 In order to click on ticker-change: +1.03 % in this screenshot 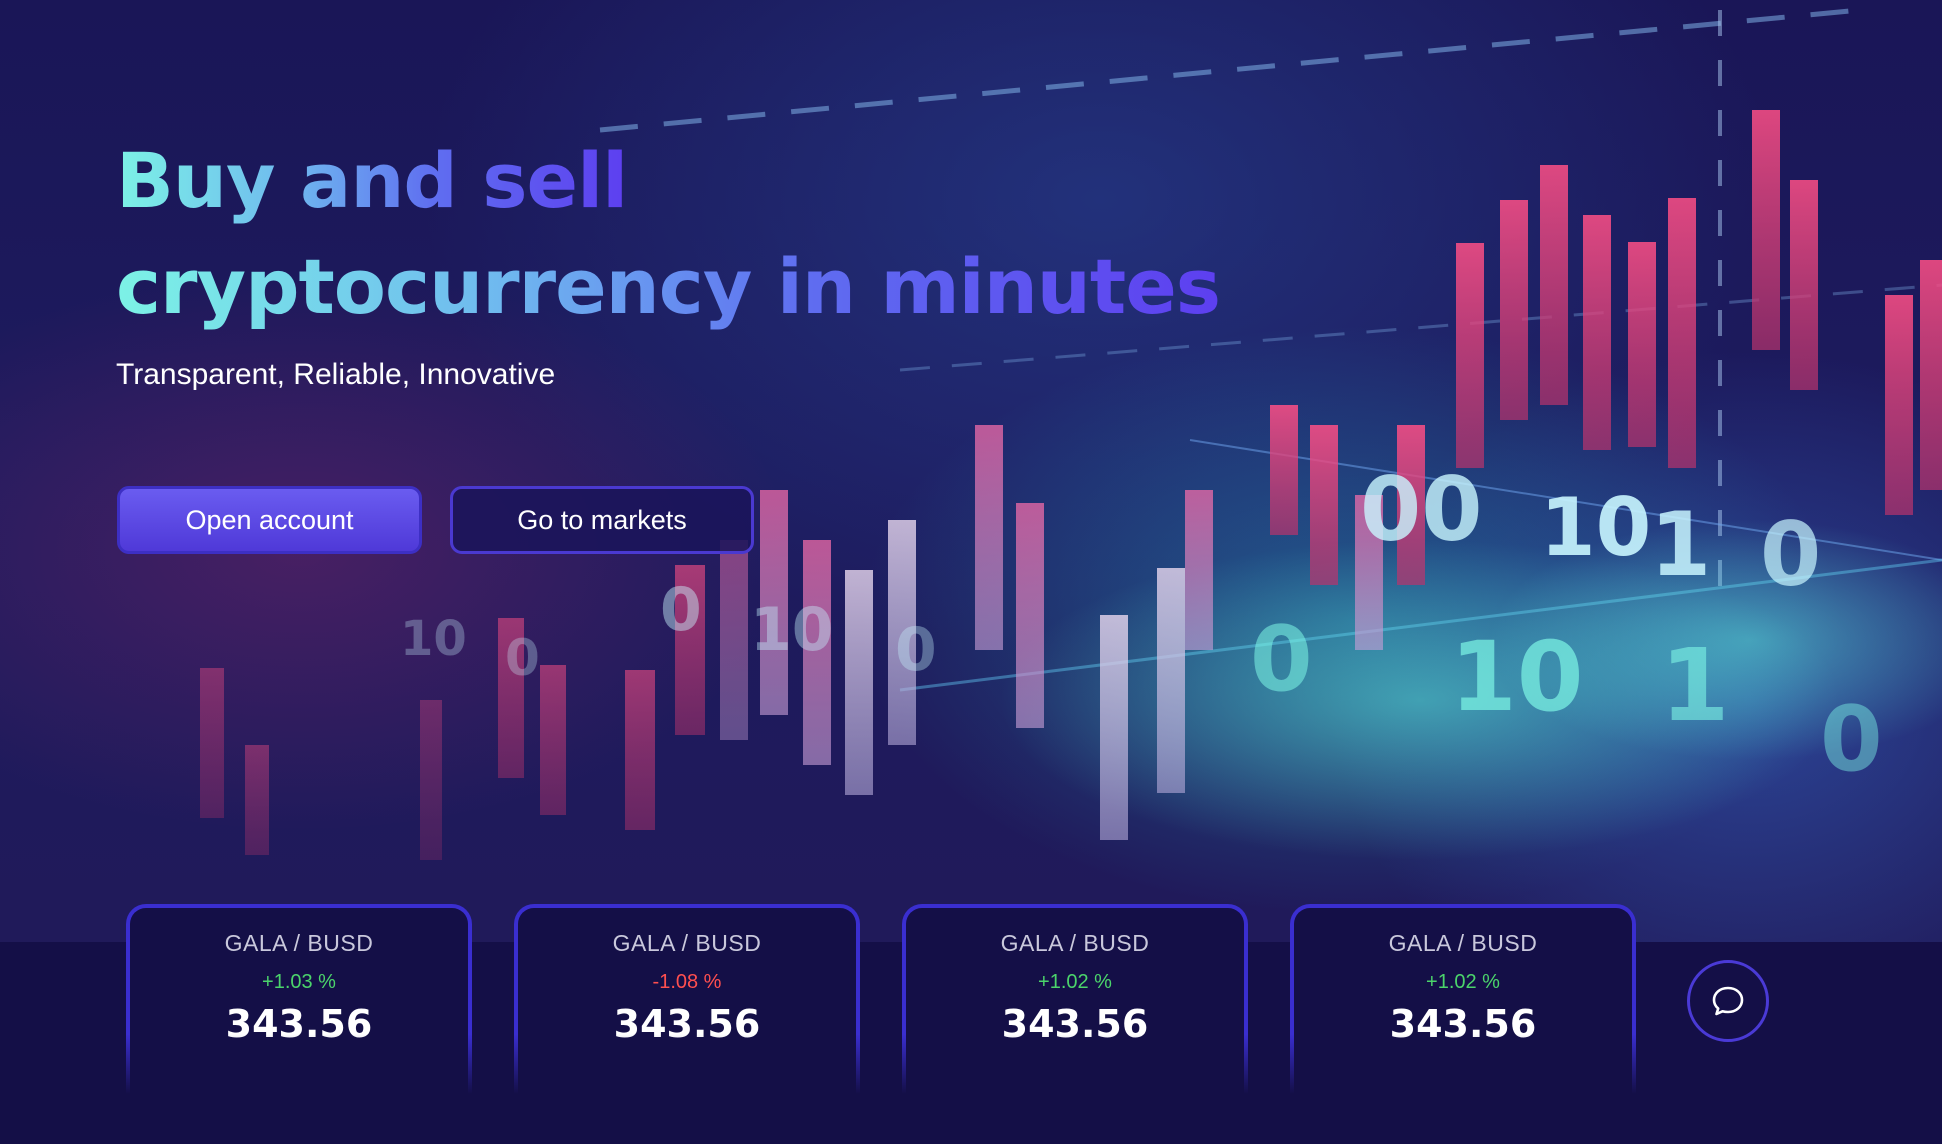, I will do `click(299, 982)`.